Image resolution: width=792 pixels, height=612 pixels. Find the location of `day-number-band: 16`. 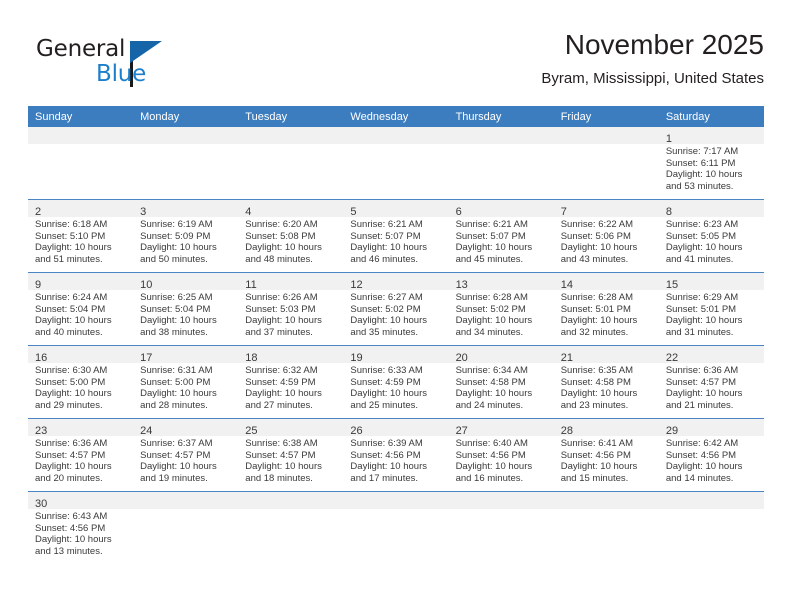

day-number-band: 16 is located at coordinates (81, 355).